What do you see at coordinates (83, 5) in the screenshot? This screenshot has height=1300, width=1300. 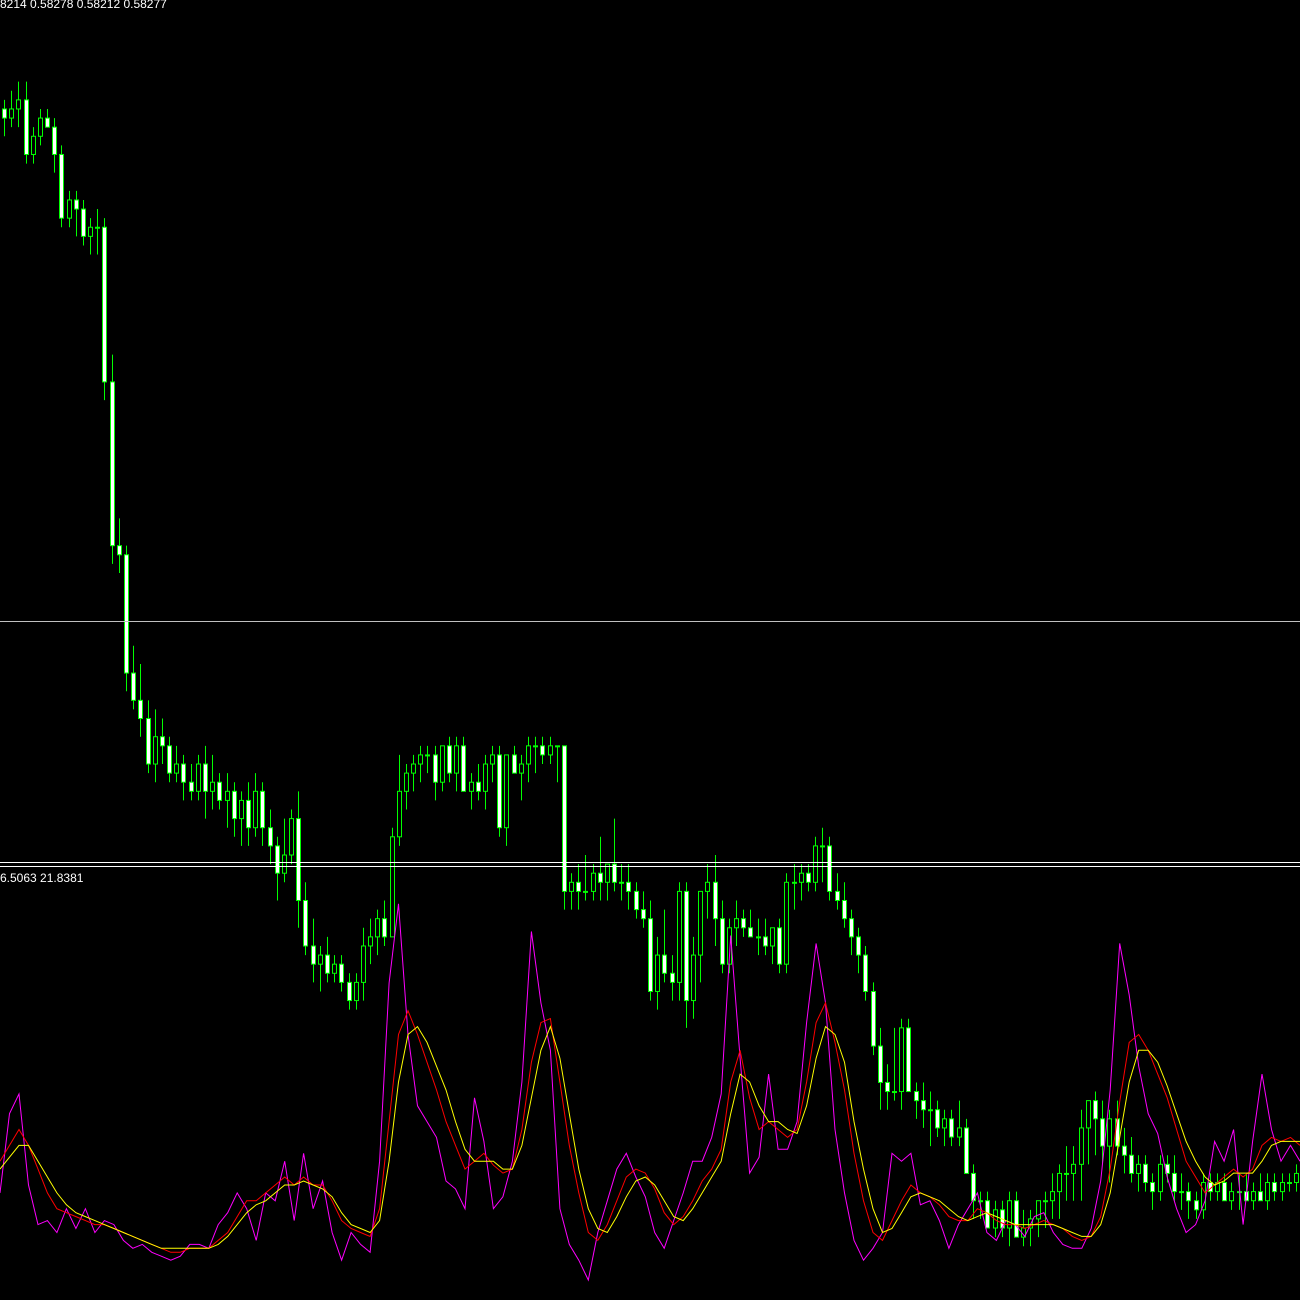 I see `price-pane-header: 8214 0.58278 0.58212 0.58277` at bounding box center [83, 5].